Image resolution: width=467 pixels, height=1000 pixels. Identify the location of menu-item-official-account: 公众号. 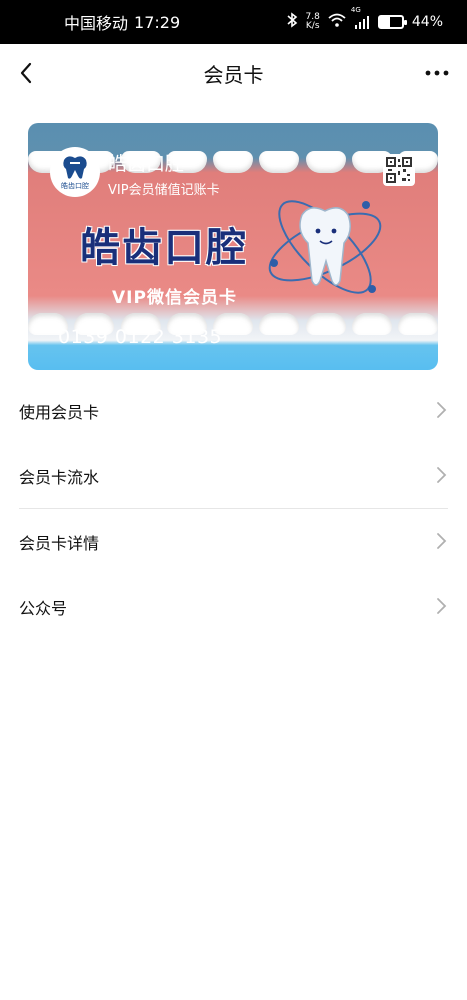
(233, 606).